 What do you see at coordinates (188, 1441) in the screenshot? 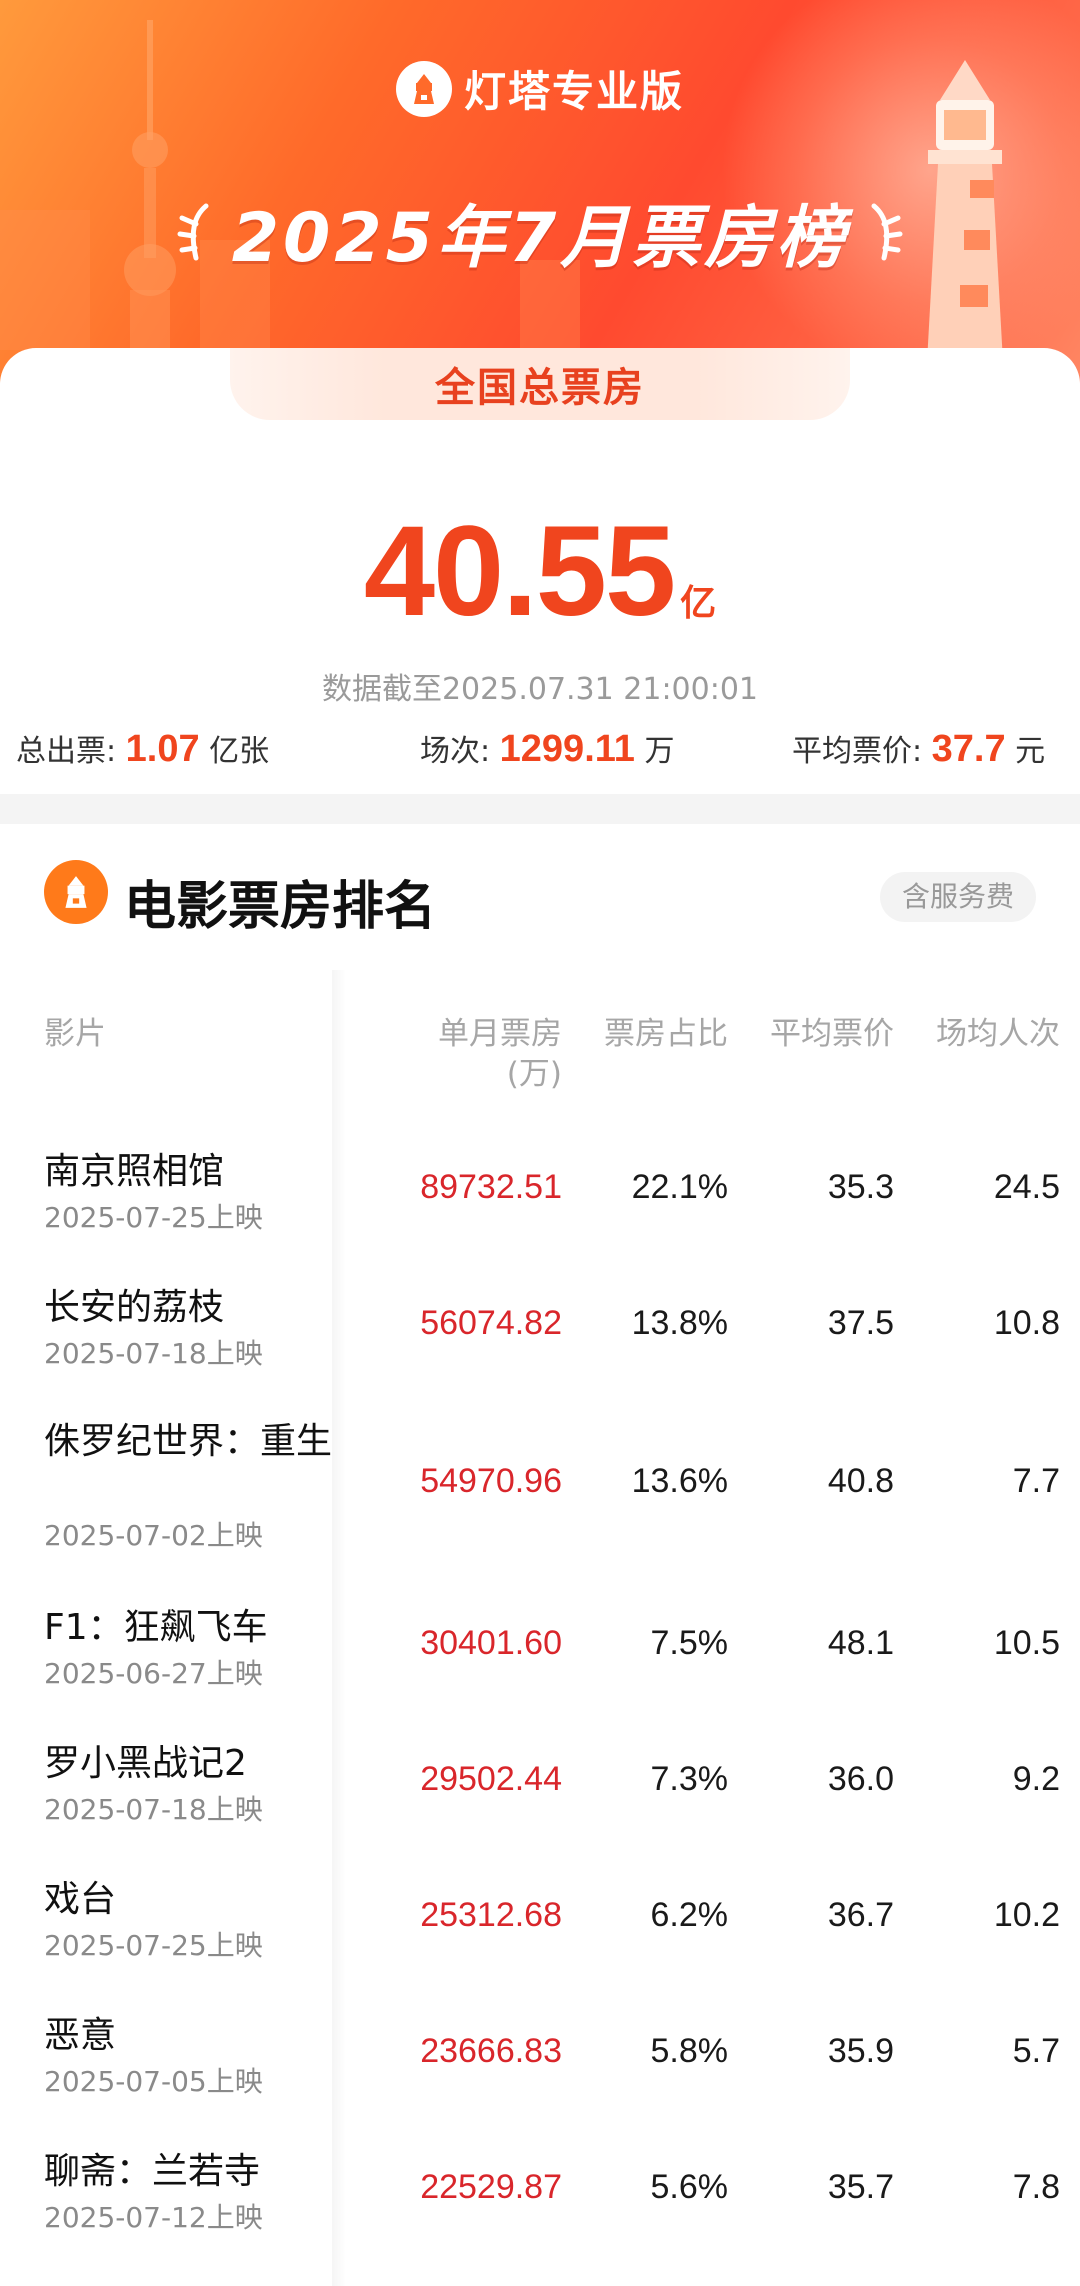
I see `film-name: 侏罗纪世界：重生` at bounding box center [188, 1441].